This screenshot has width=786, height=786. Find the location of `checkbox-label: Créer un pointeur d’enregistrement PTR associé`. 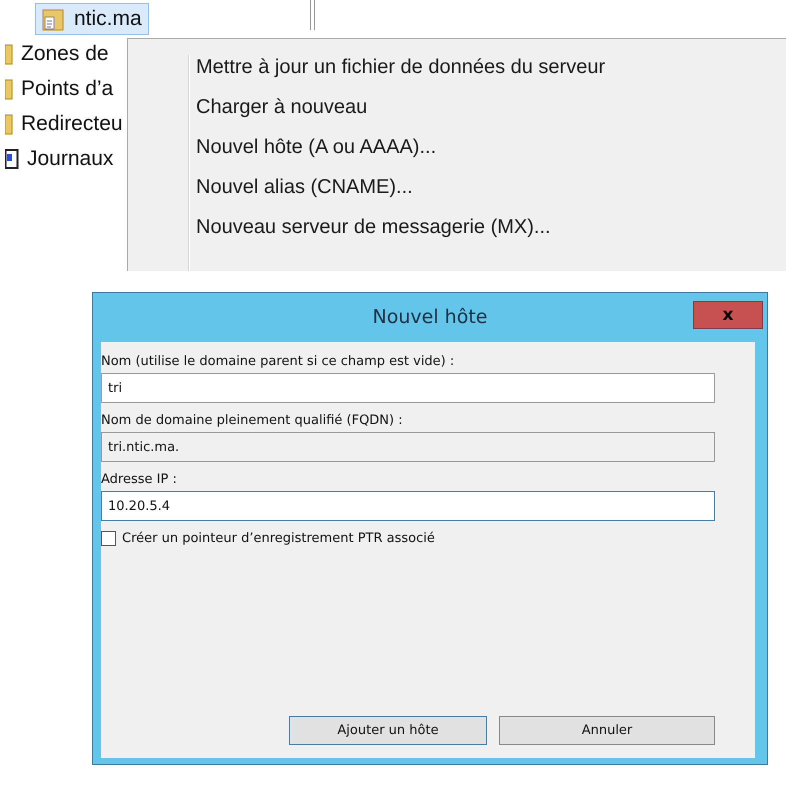

checkbox-label: Créer un pointeur d’enregistrement PTR associé is located at coordinates (278, 538).